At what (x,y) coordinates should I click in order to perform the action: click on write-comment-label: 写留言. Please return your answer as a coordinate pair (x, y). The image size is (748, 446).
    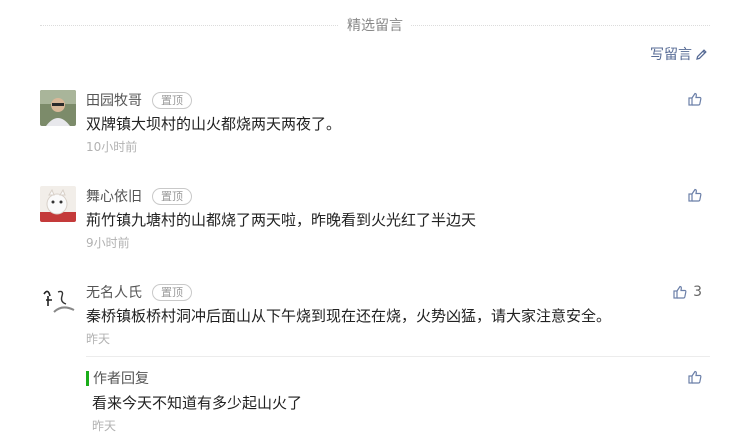
    Looking at the image, I should click on (671, 55).